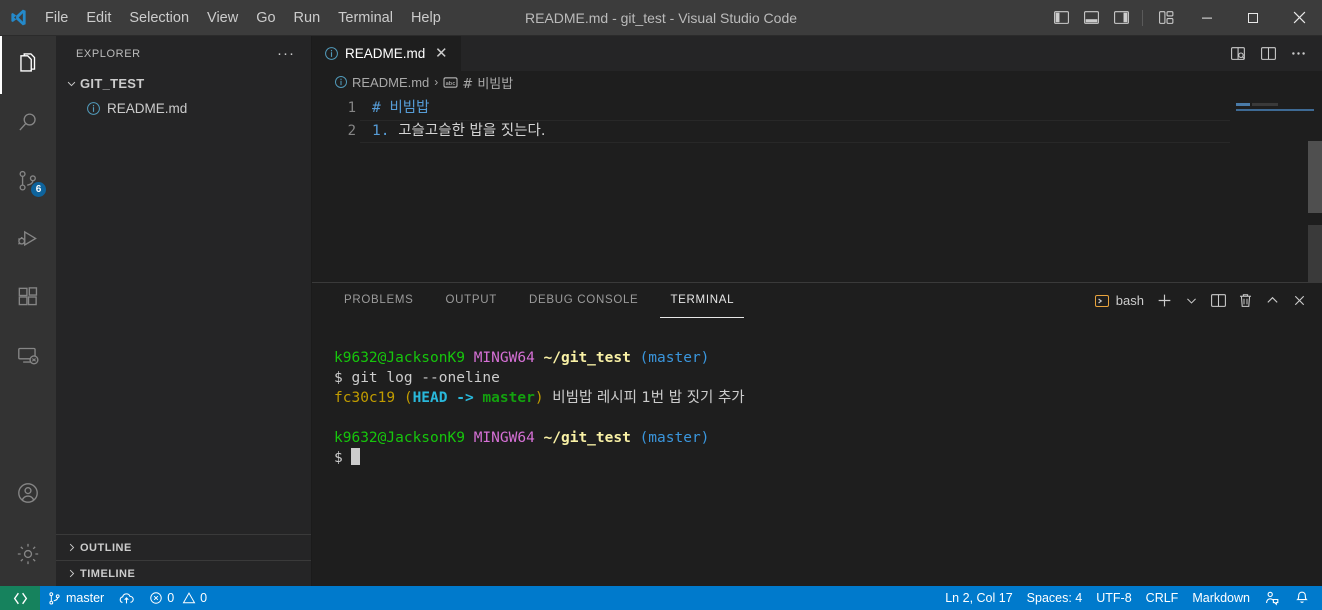  What do you see at coordinates (351, 108) in the screenshot?
I see `line-number: 1` at bounding box center [351, 108].